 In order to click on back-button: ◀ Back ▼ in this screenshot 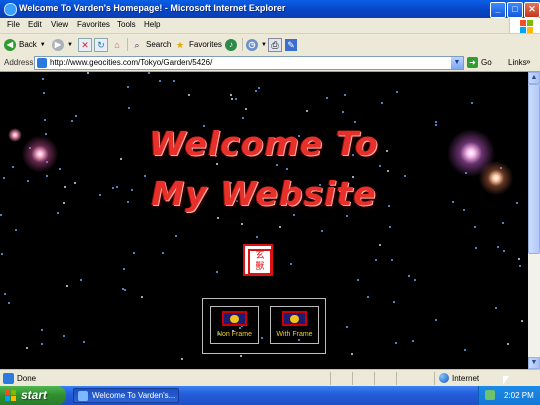, I will do `click(25, 44)`.